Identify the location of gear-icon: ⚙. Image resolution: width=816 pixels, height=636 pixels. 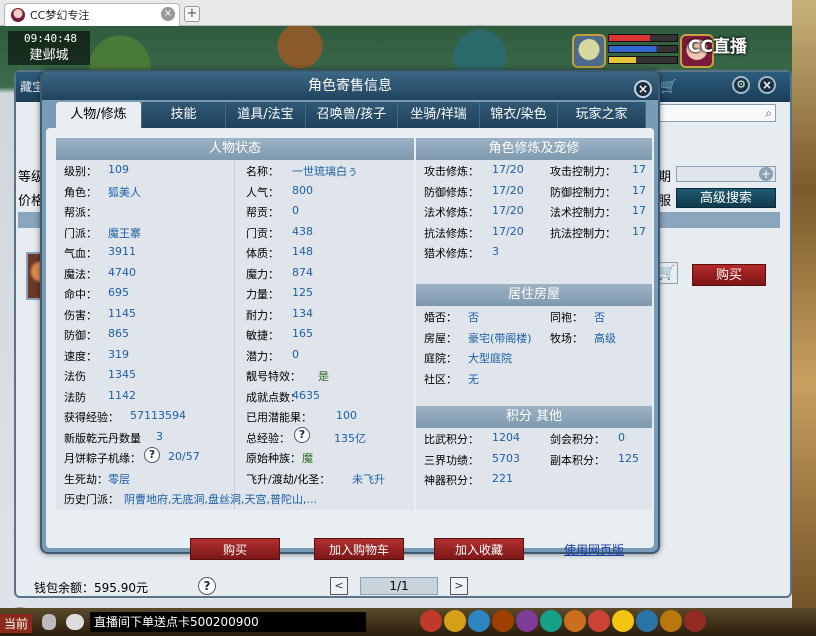
(741, 85).